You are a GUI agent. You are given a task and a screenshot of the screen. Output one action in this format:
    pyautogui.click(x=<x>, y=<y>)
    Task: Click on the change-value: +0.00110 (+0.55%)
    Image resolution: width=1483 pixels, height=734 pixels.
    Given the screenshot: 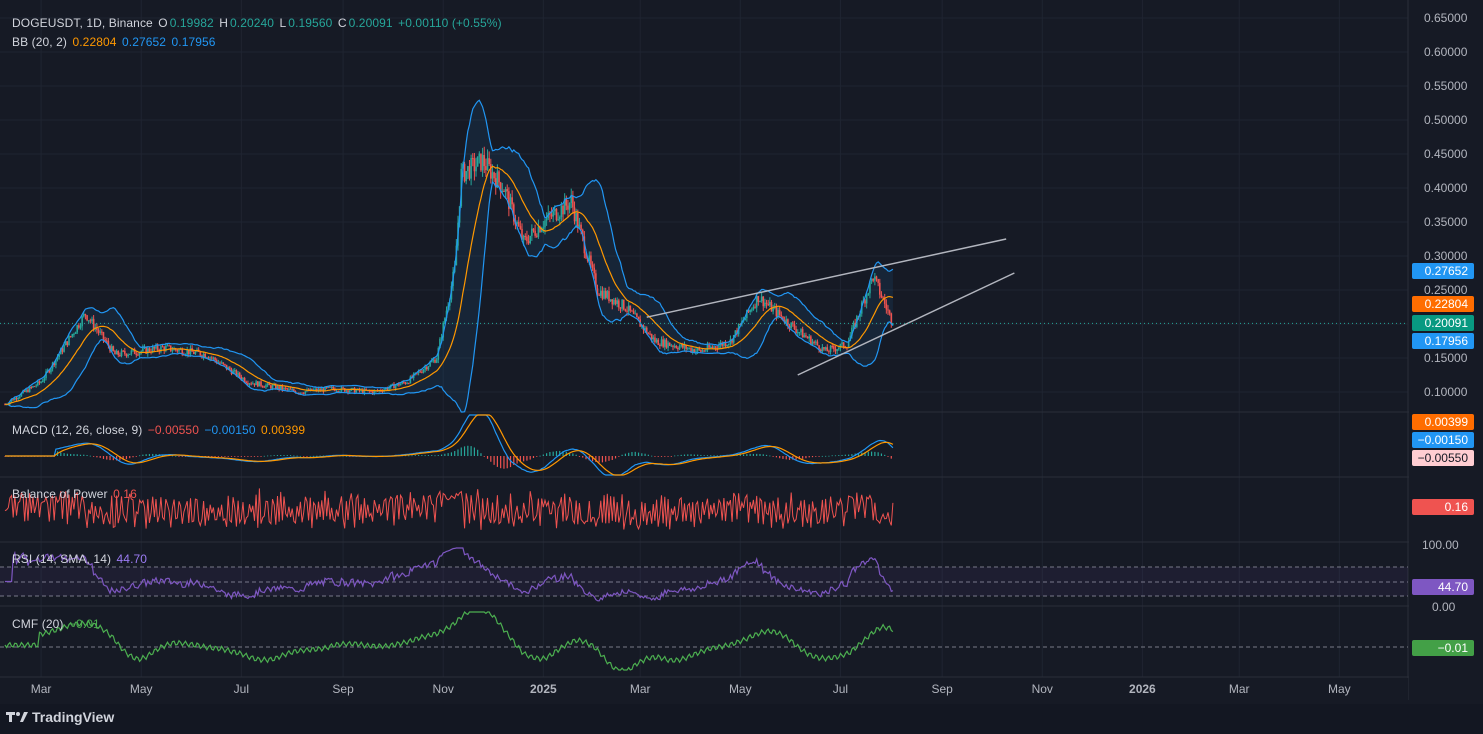 What is the action you would take?
    pyautogui.click(x=450, y=23)
    